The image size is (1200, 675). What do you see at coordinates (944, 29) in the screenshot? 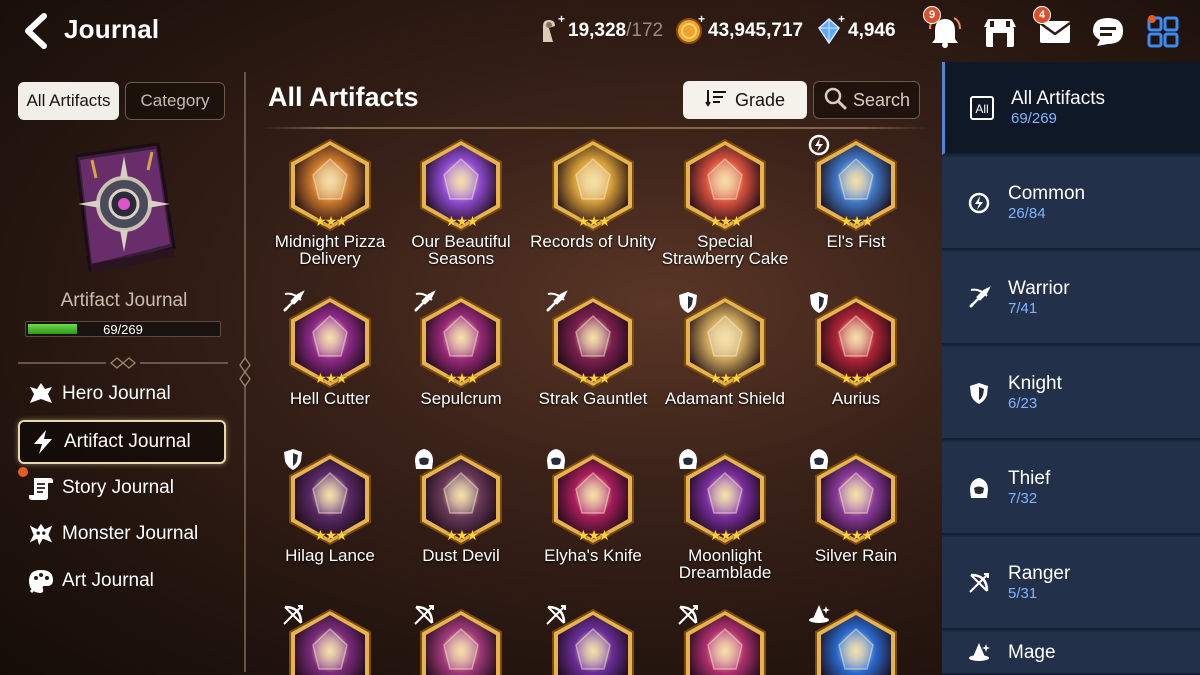
I see `notification-bell-icon: 9` at bounding box center [944, 29].